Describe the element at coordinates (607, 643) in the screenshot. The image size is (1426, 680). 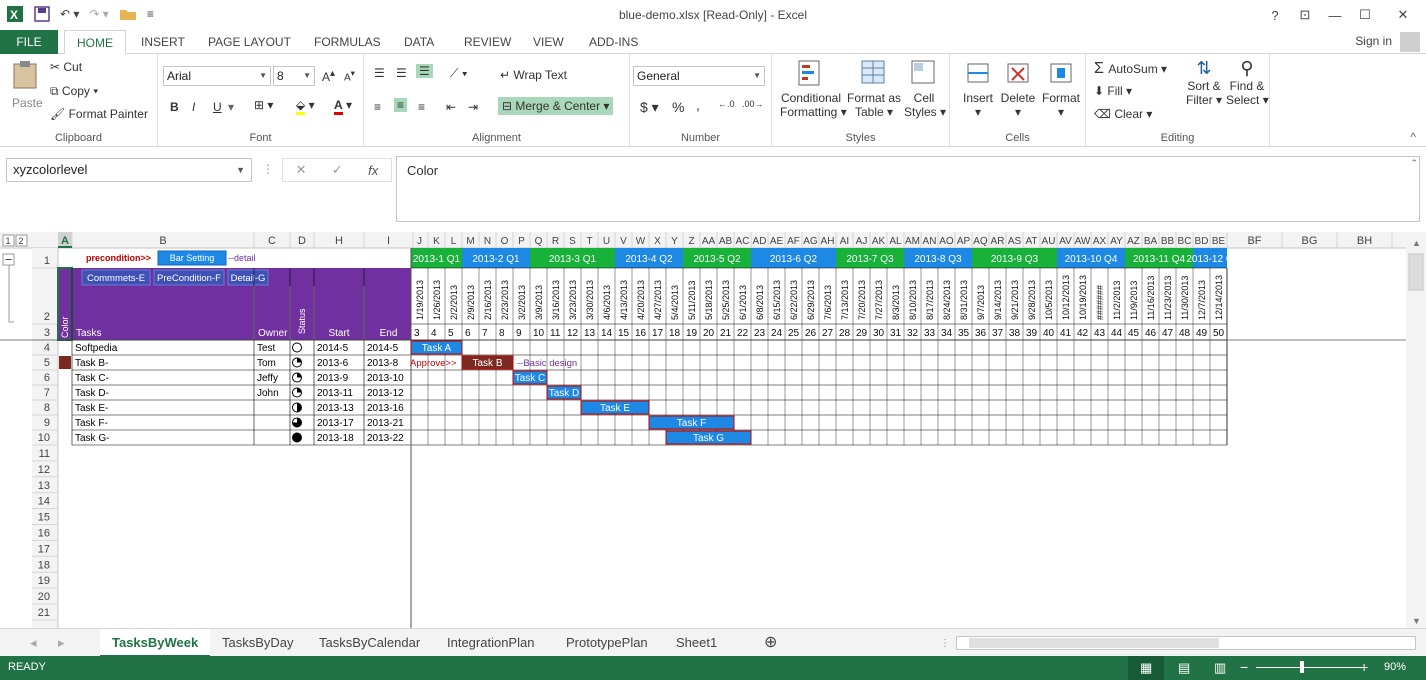
I see `sheet-tab-prototypeplan: PrototypePlan` at that location.